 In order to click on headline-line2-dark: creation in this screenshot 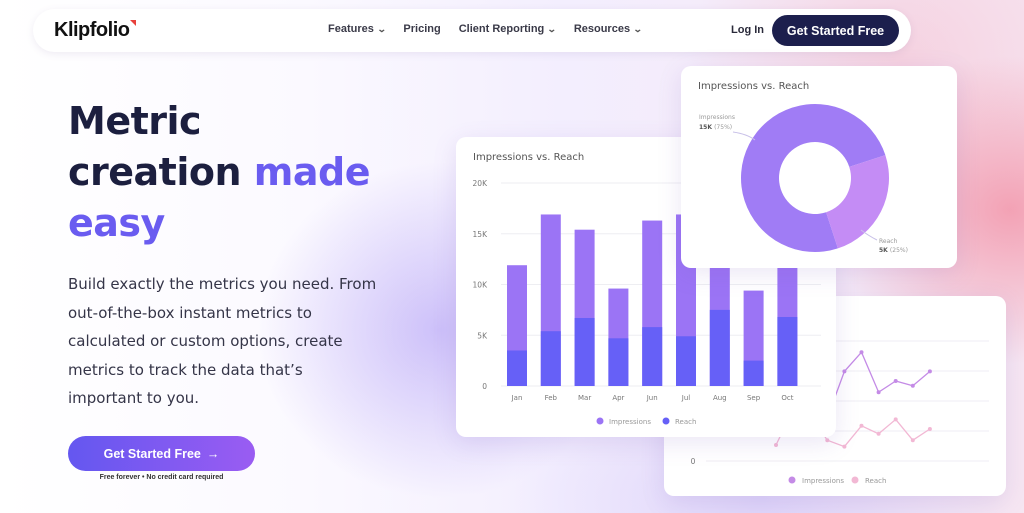, I will do `click(155, 172)`.